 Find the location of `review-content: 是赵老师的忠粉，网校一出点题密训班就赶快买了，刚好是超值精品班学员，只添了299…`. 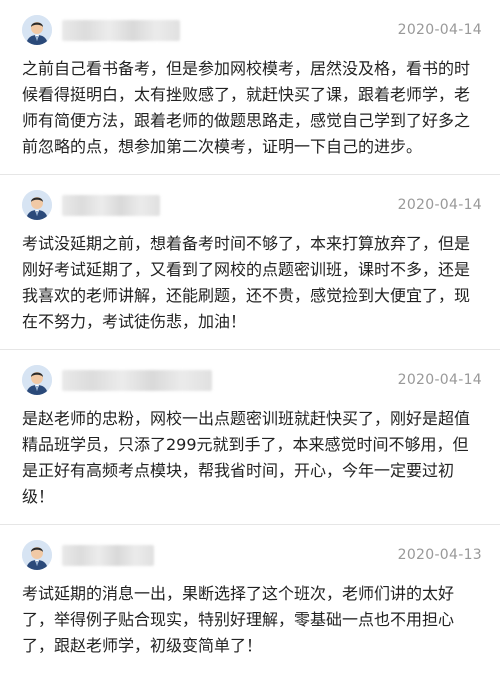

review-content: 是赵老师的忠粉，网校一出点题密训班就赶快买了，刚好是超值精品班学员，只添了299… is located at coordinates (246, 457).